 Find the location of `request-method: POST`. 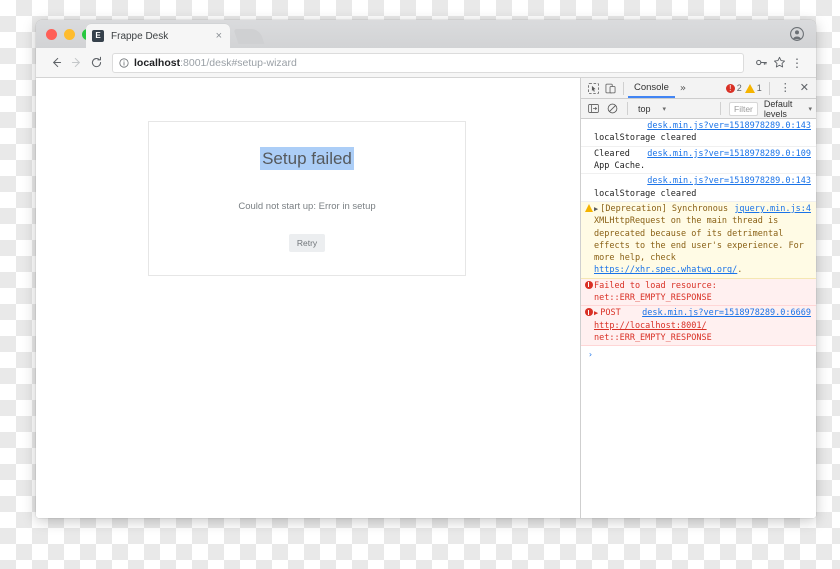

request-method: POST is located at coordinates (610, 313).